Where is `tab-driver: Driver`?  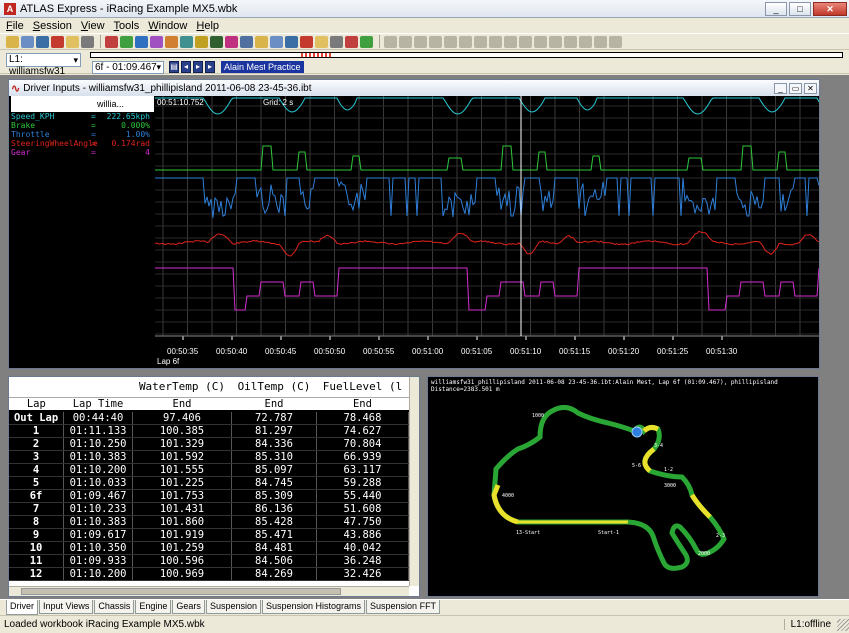 tab-driver: Driver is located at coordinates (22, 607).